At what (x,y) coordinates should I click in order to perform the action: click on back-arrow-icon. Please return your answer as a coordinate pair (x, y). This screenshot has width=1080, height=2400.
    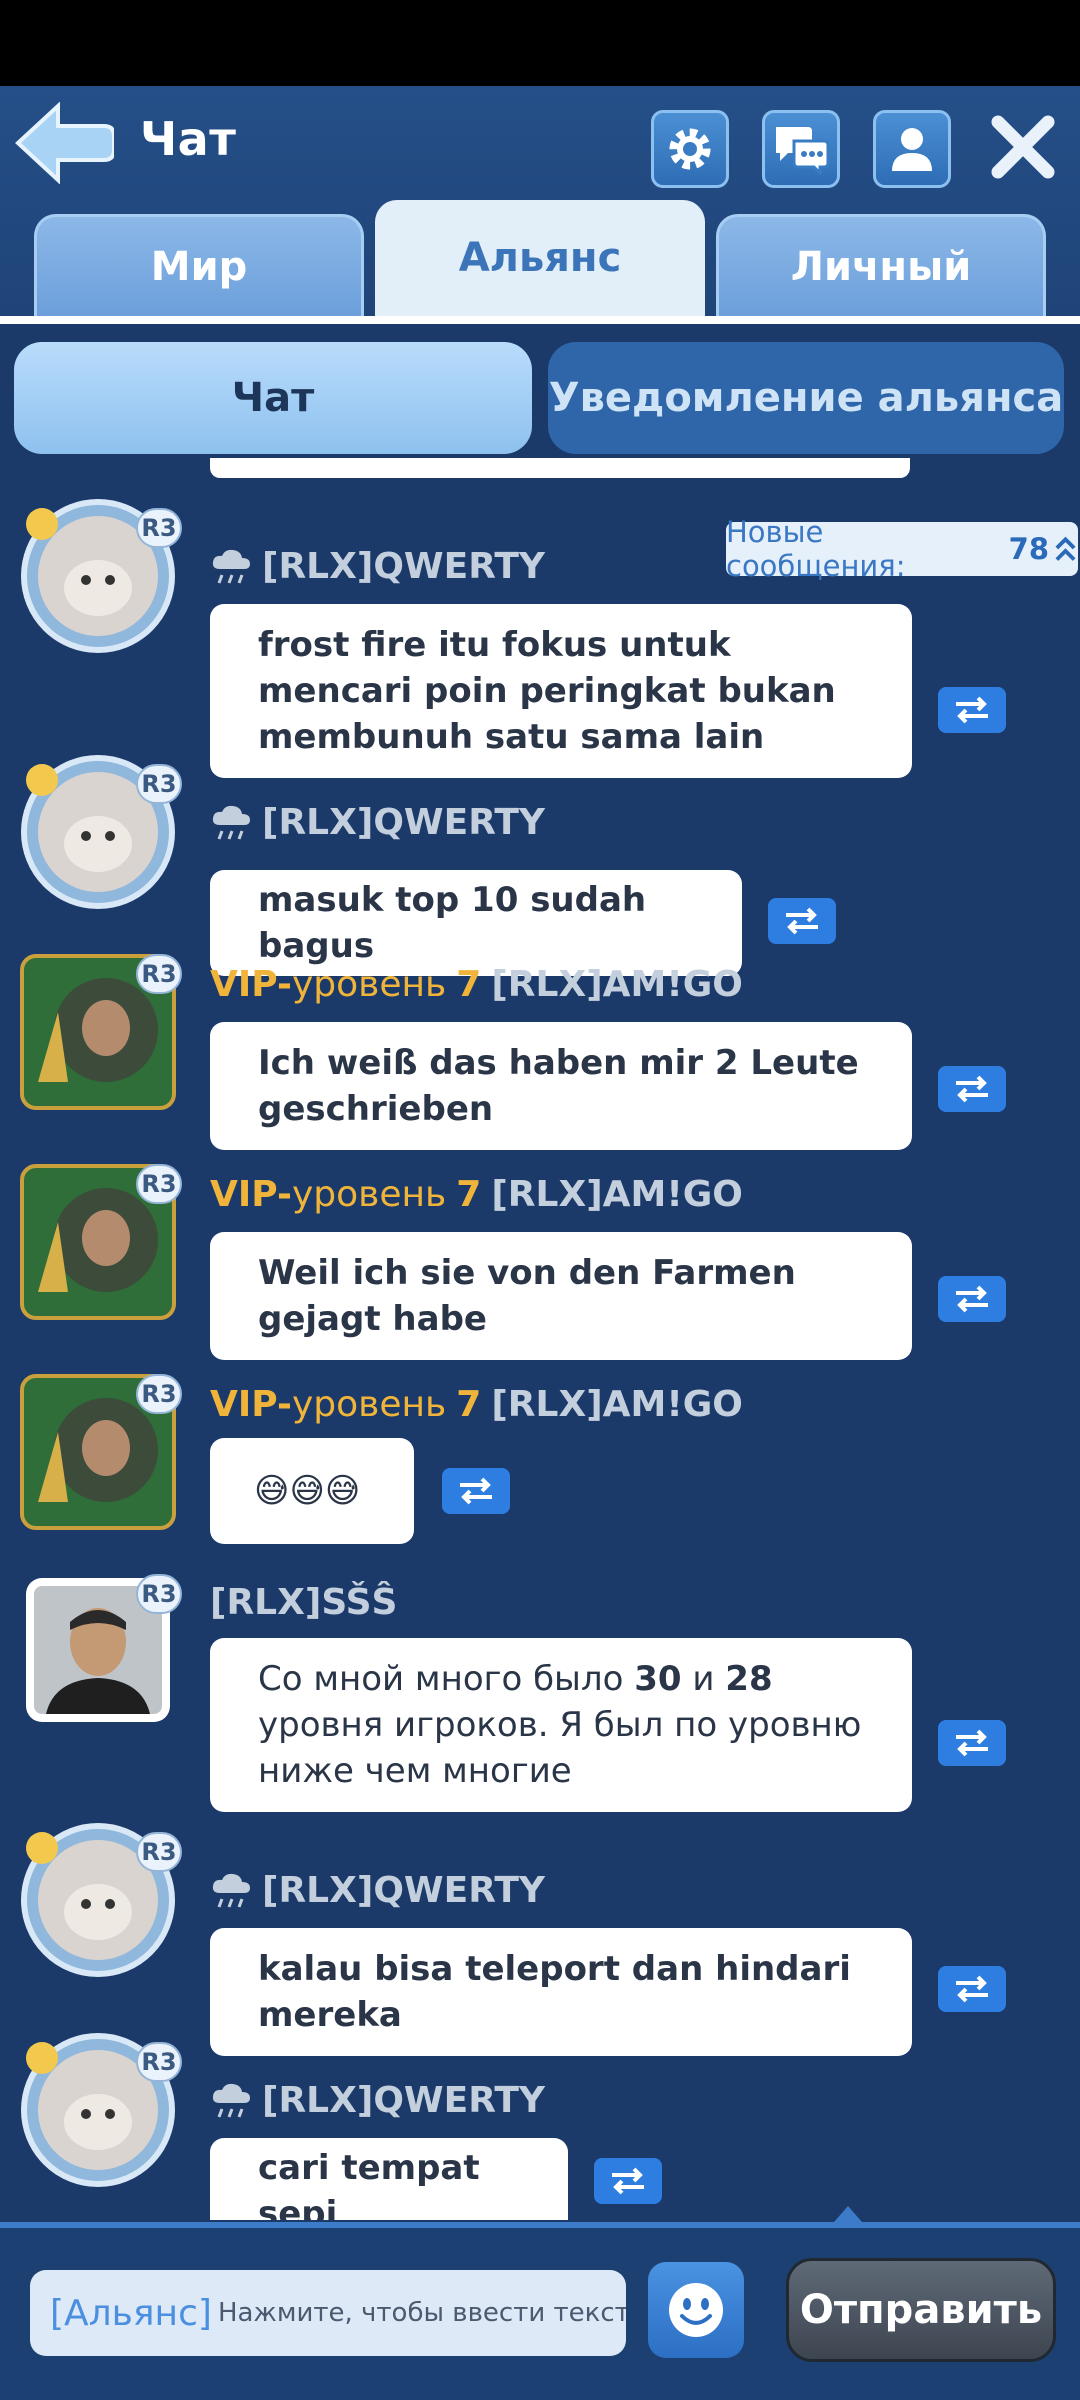
    Looking at the image, I should click on (64, 143).